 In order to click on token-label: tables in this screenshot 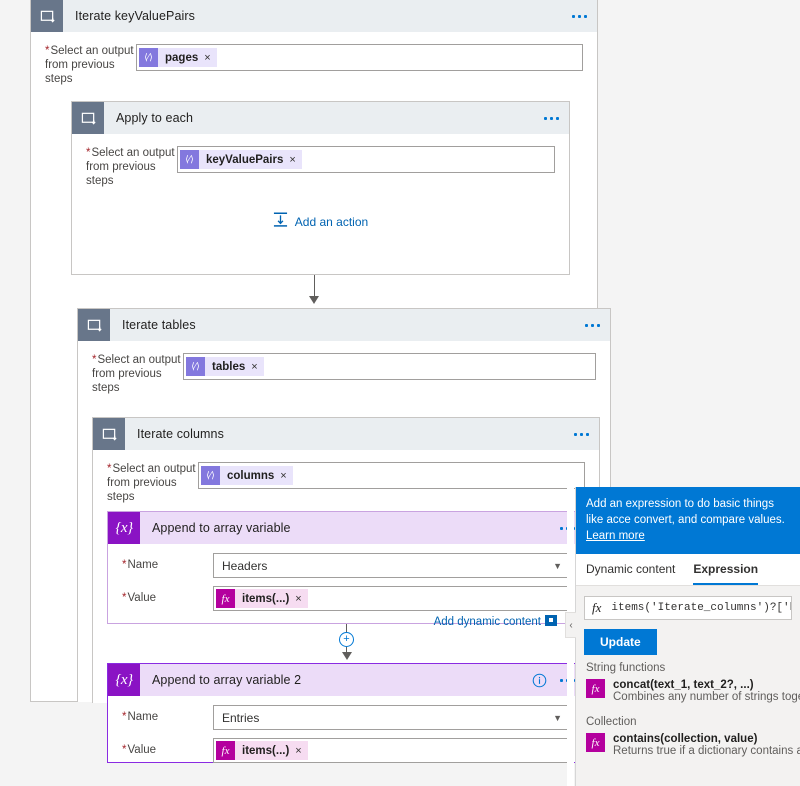, I will do `click(229, 366)`.